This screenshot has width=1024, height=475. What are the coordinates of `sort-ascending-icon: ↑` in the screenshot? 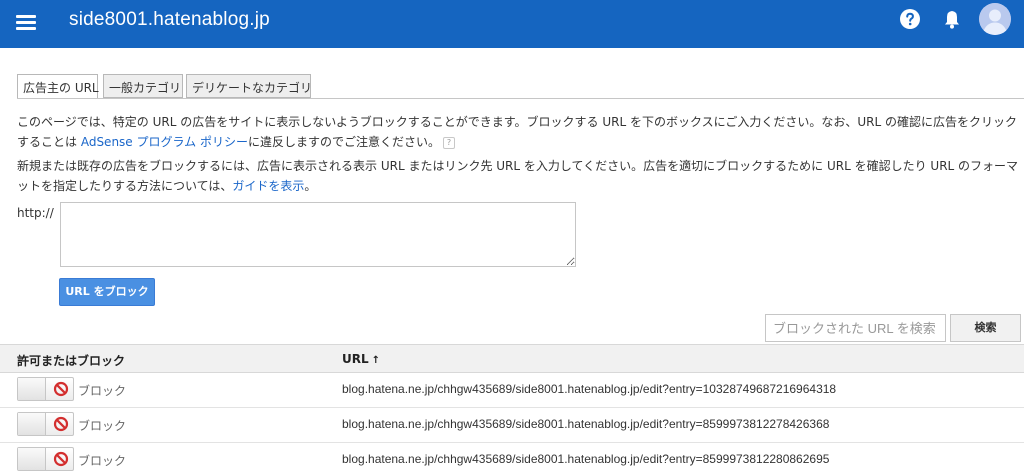 It's located at (376, 360).